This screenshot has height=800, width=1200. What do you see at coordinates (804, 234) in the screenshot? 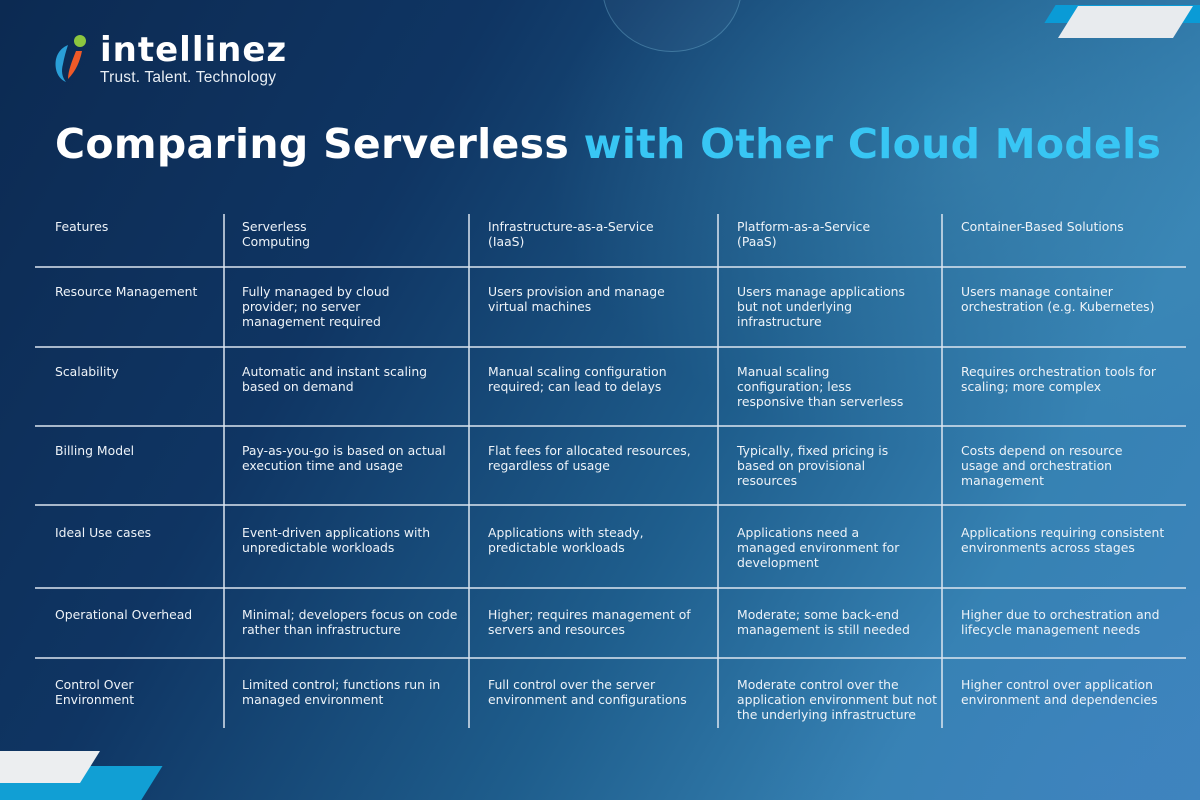
I see `header-paas: Platform-as-a-Service (PaaS)` at bounding box center [804, 234].